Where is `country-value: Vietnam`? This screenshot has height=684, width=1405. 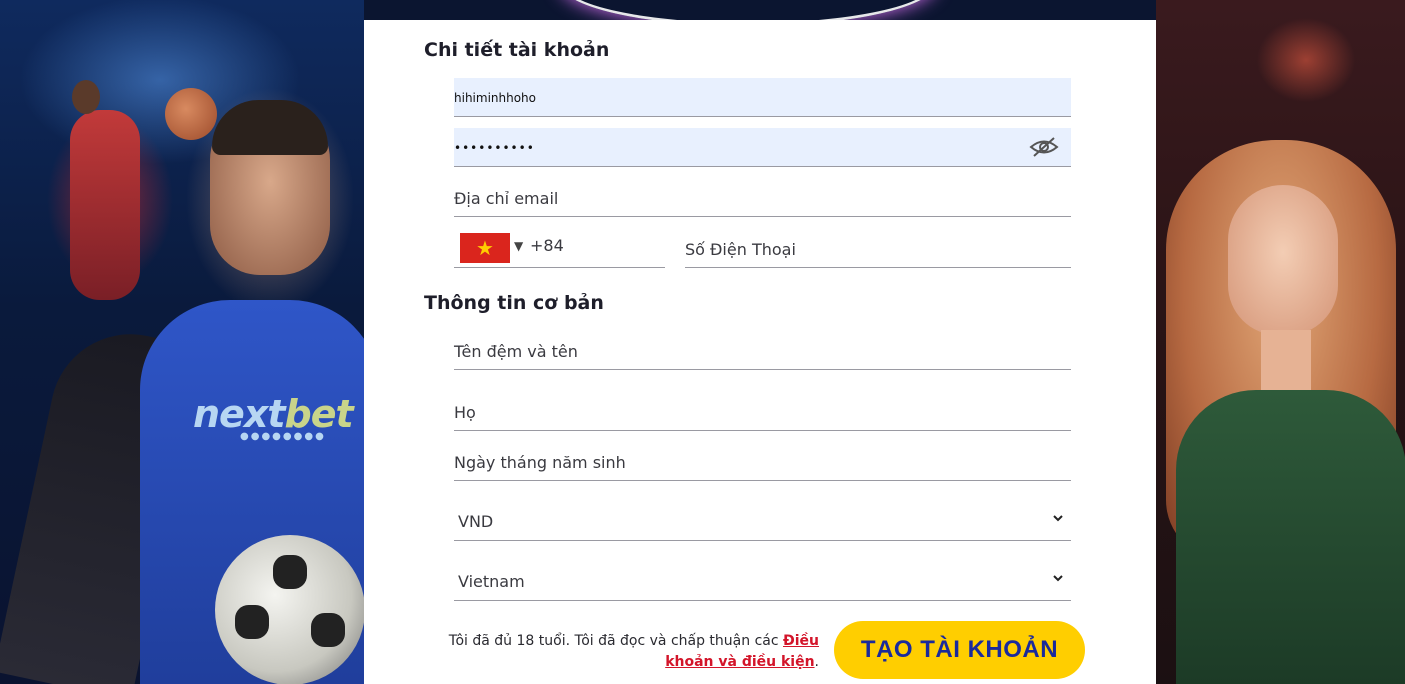 country-value: Vietnam is located at coordinates (491, 581).